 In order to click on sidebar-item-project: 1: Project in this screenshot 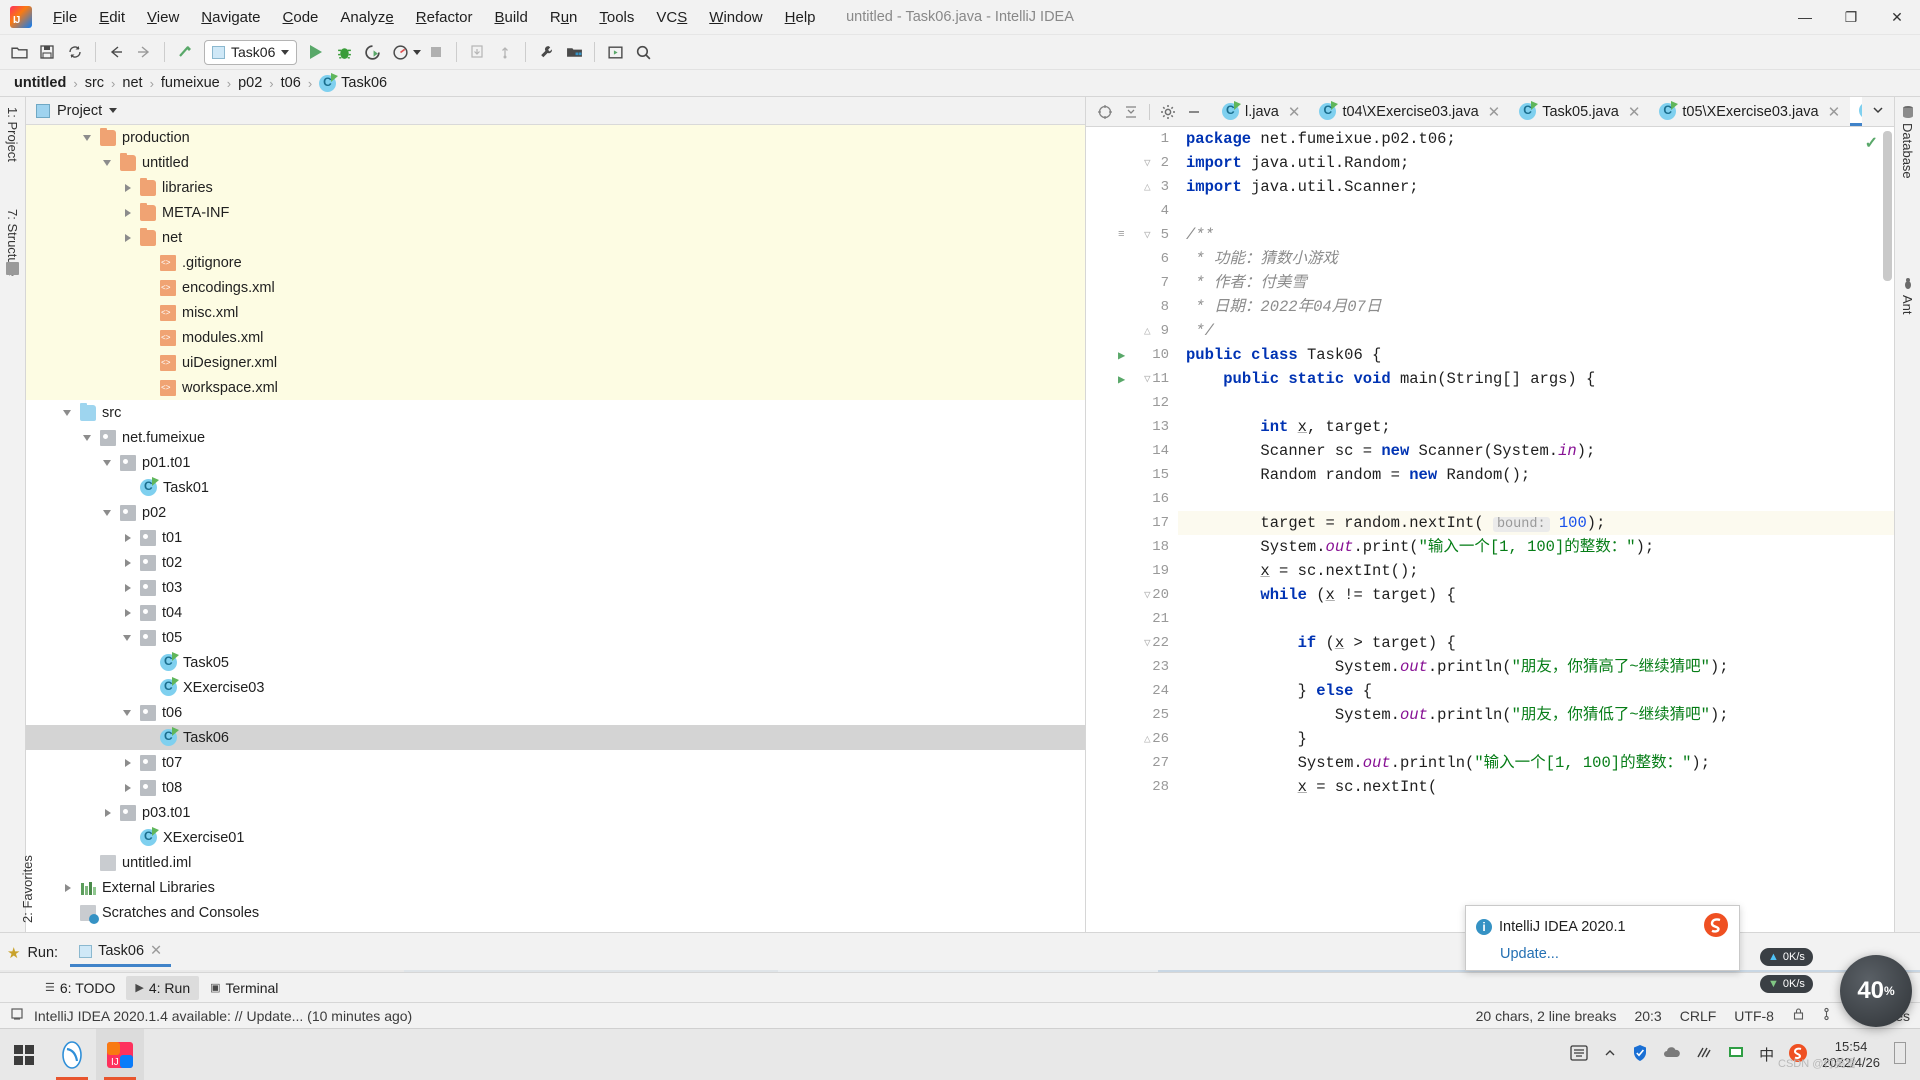, I will do `click(12, 134)`.